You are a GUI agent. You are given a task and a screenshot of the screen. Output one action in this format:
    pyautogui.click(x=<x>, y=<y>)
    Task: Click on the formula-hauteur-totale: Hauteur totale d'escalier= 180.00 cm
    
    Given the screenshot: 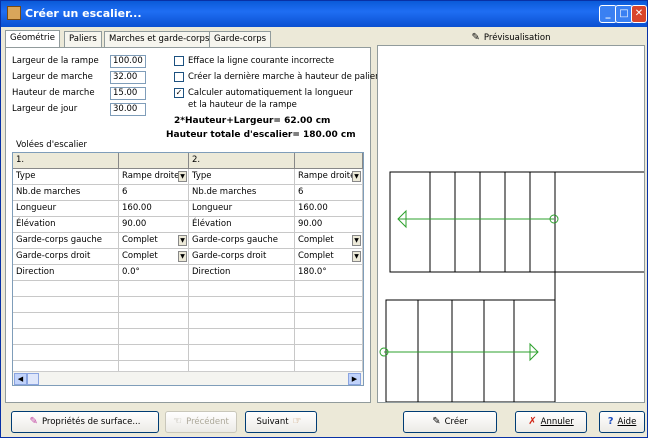 What is the action you would take?
    pyautogui.click(x=261, y=135)
    